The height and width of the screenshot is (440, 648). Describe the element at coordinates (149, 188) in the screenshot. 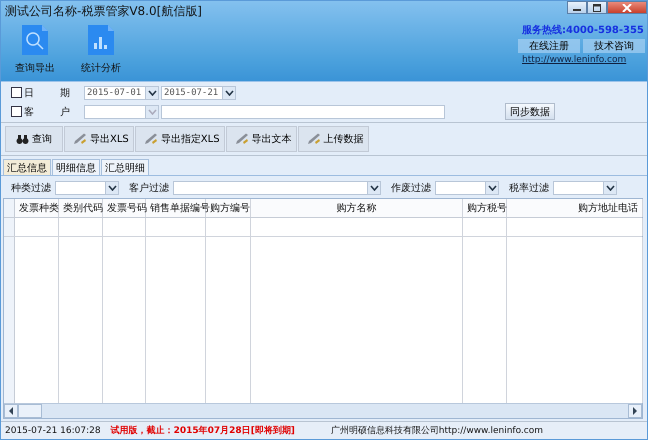

I see `filter-label: 客户过滤` at that location.